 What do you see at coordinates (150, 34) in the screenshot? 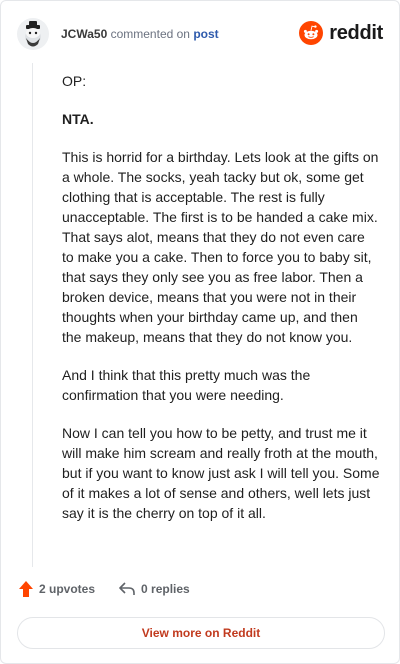
I see `comment-action-text: commented on` at bounding box center [150, 34].